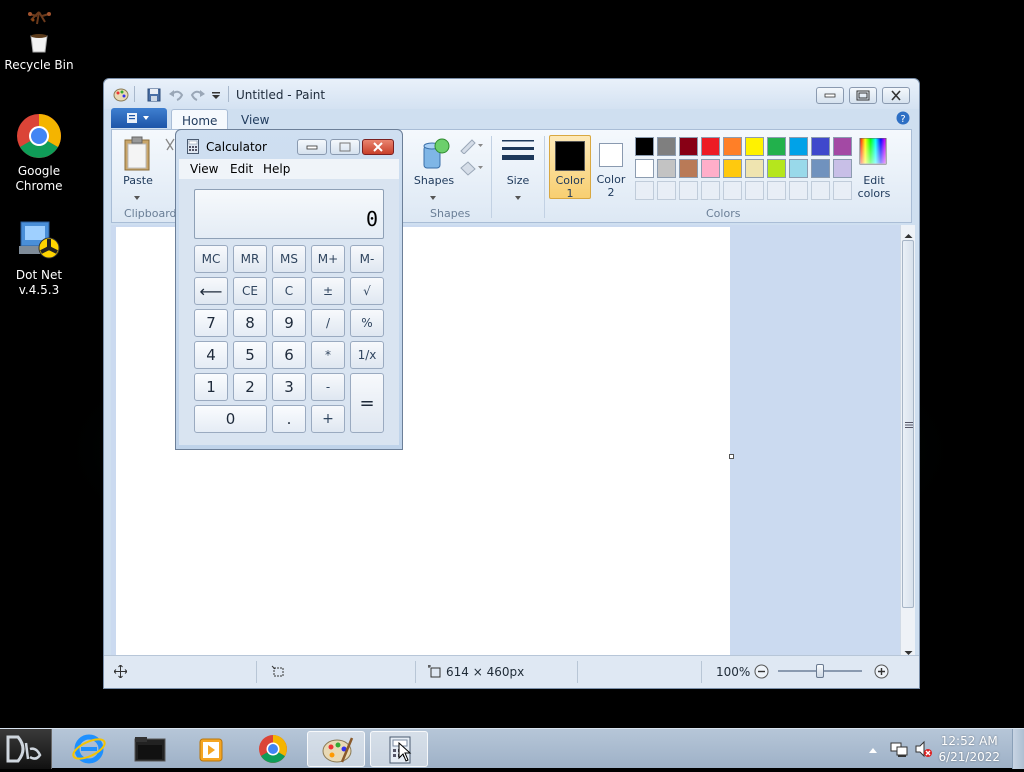  What do you see at coordinates (211, 323) in the screenshot?
I see `digit-7-button: 7` at bounding box center [211, 323].